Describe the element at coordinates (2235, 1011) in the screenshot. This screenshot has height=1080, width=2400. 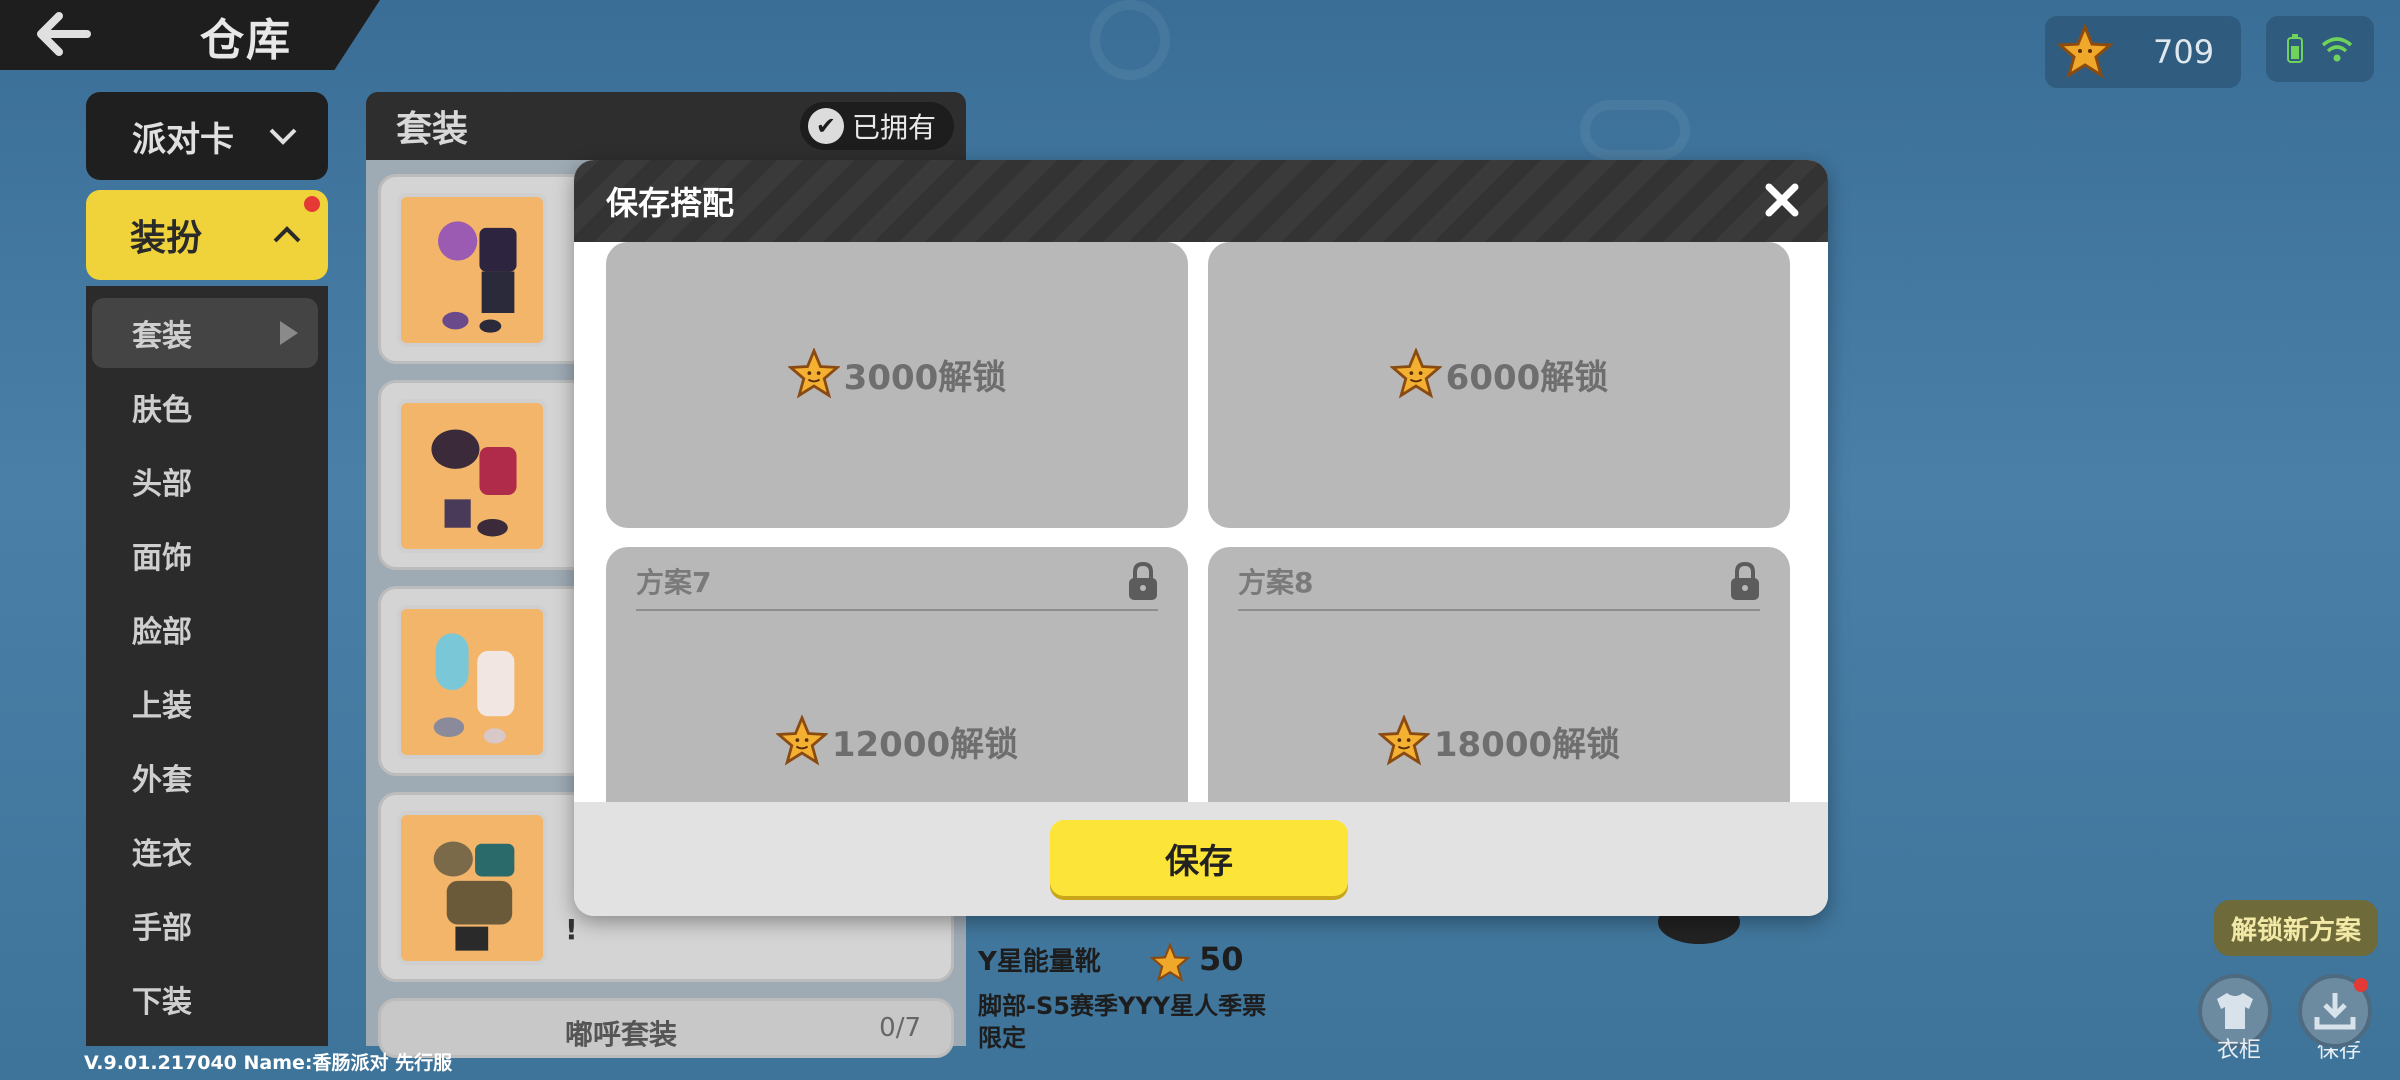
I see `shirt-icon` at that location.